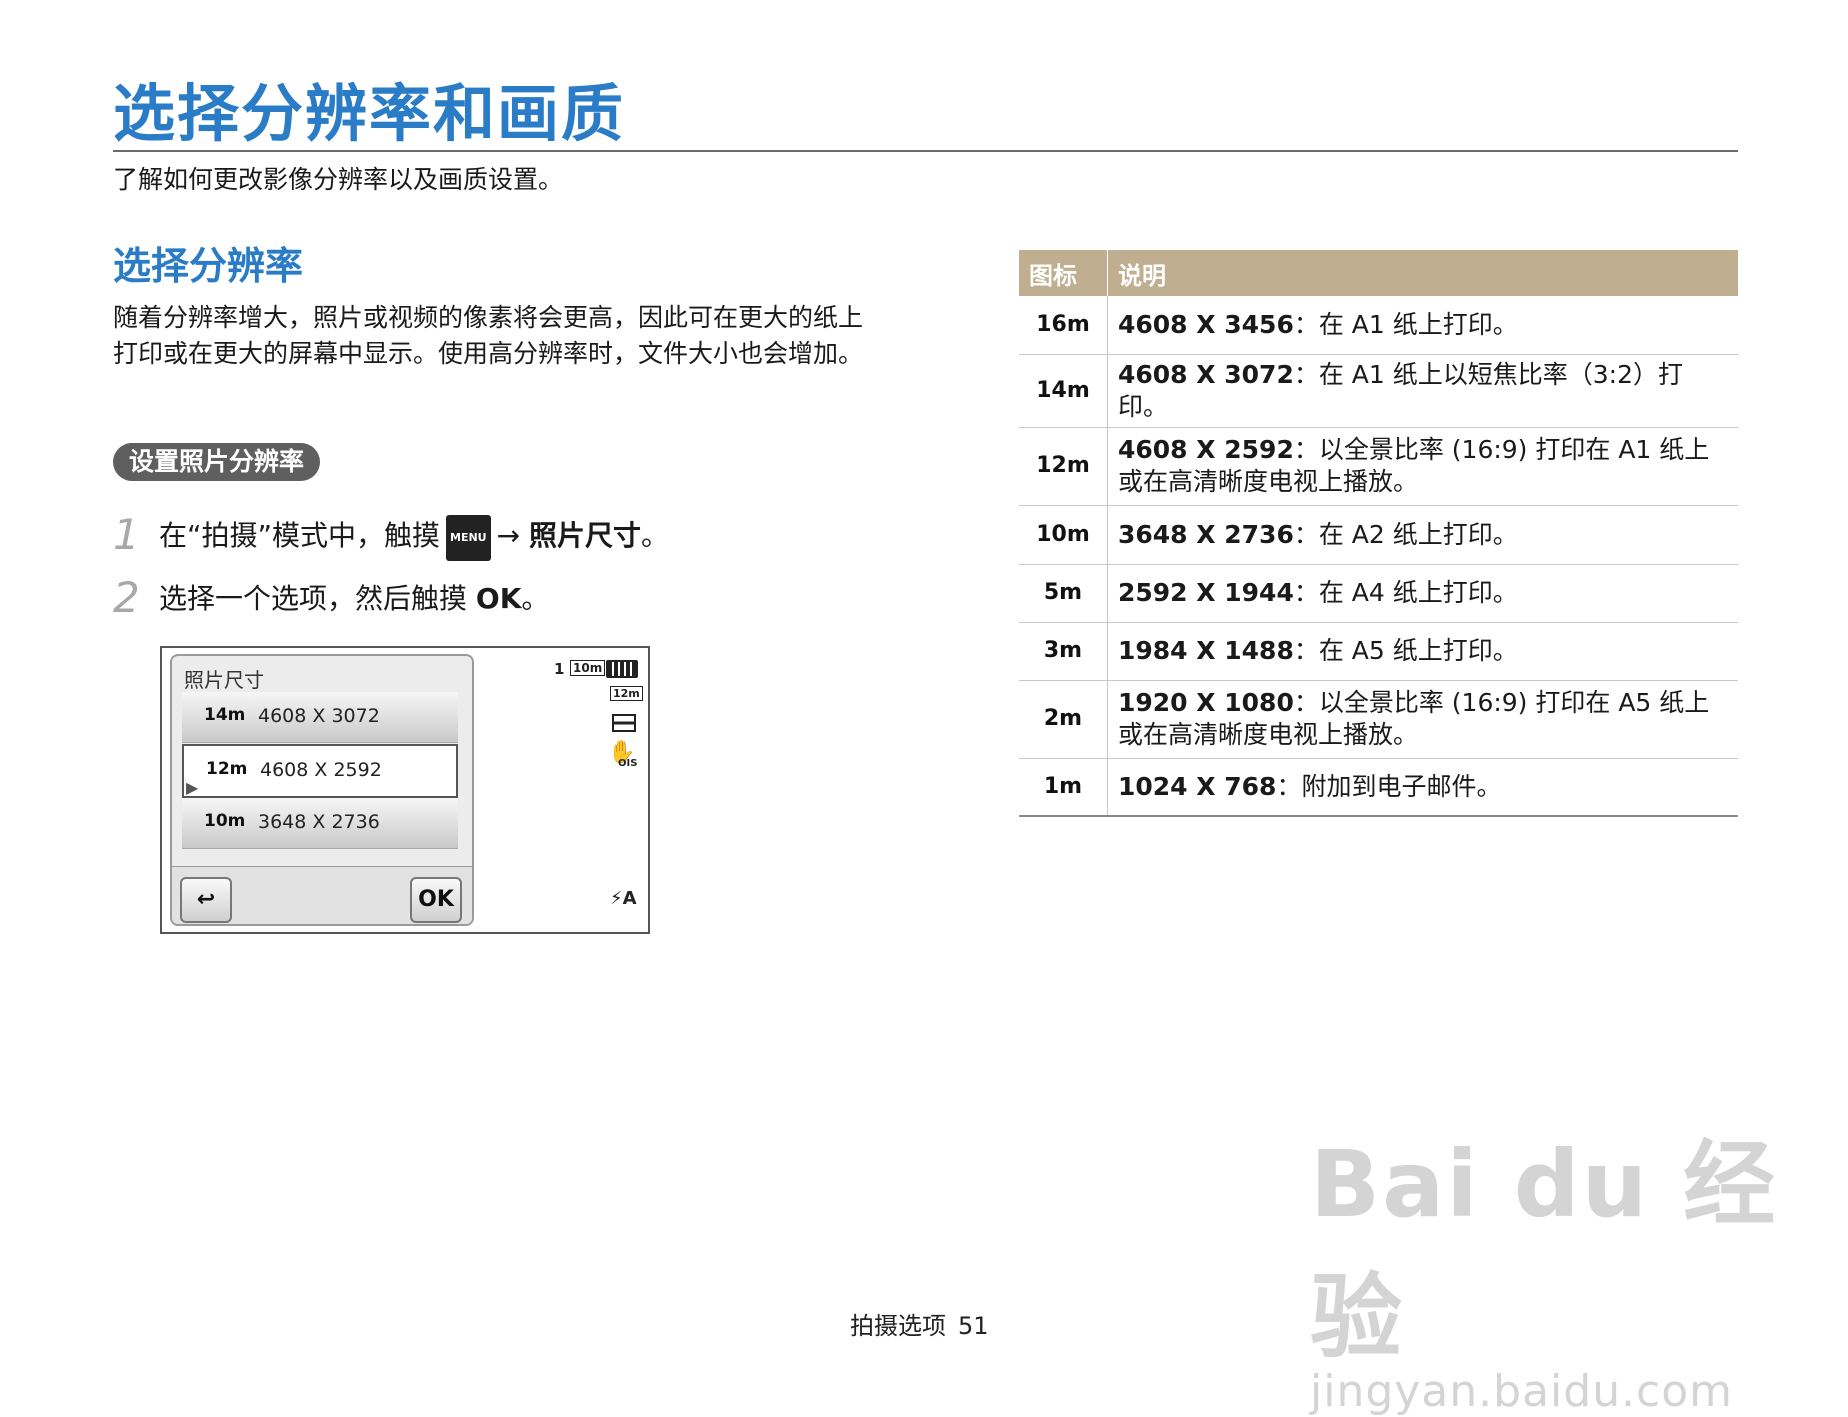 This screenshot has height=1417, width=1848. Describe the element at coordinates (508, 535) in the screenshot. I see `arrow-icon: →` at that location.